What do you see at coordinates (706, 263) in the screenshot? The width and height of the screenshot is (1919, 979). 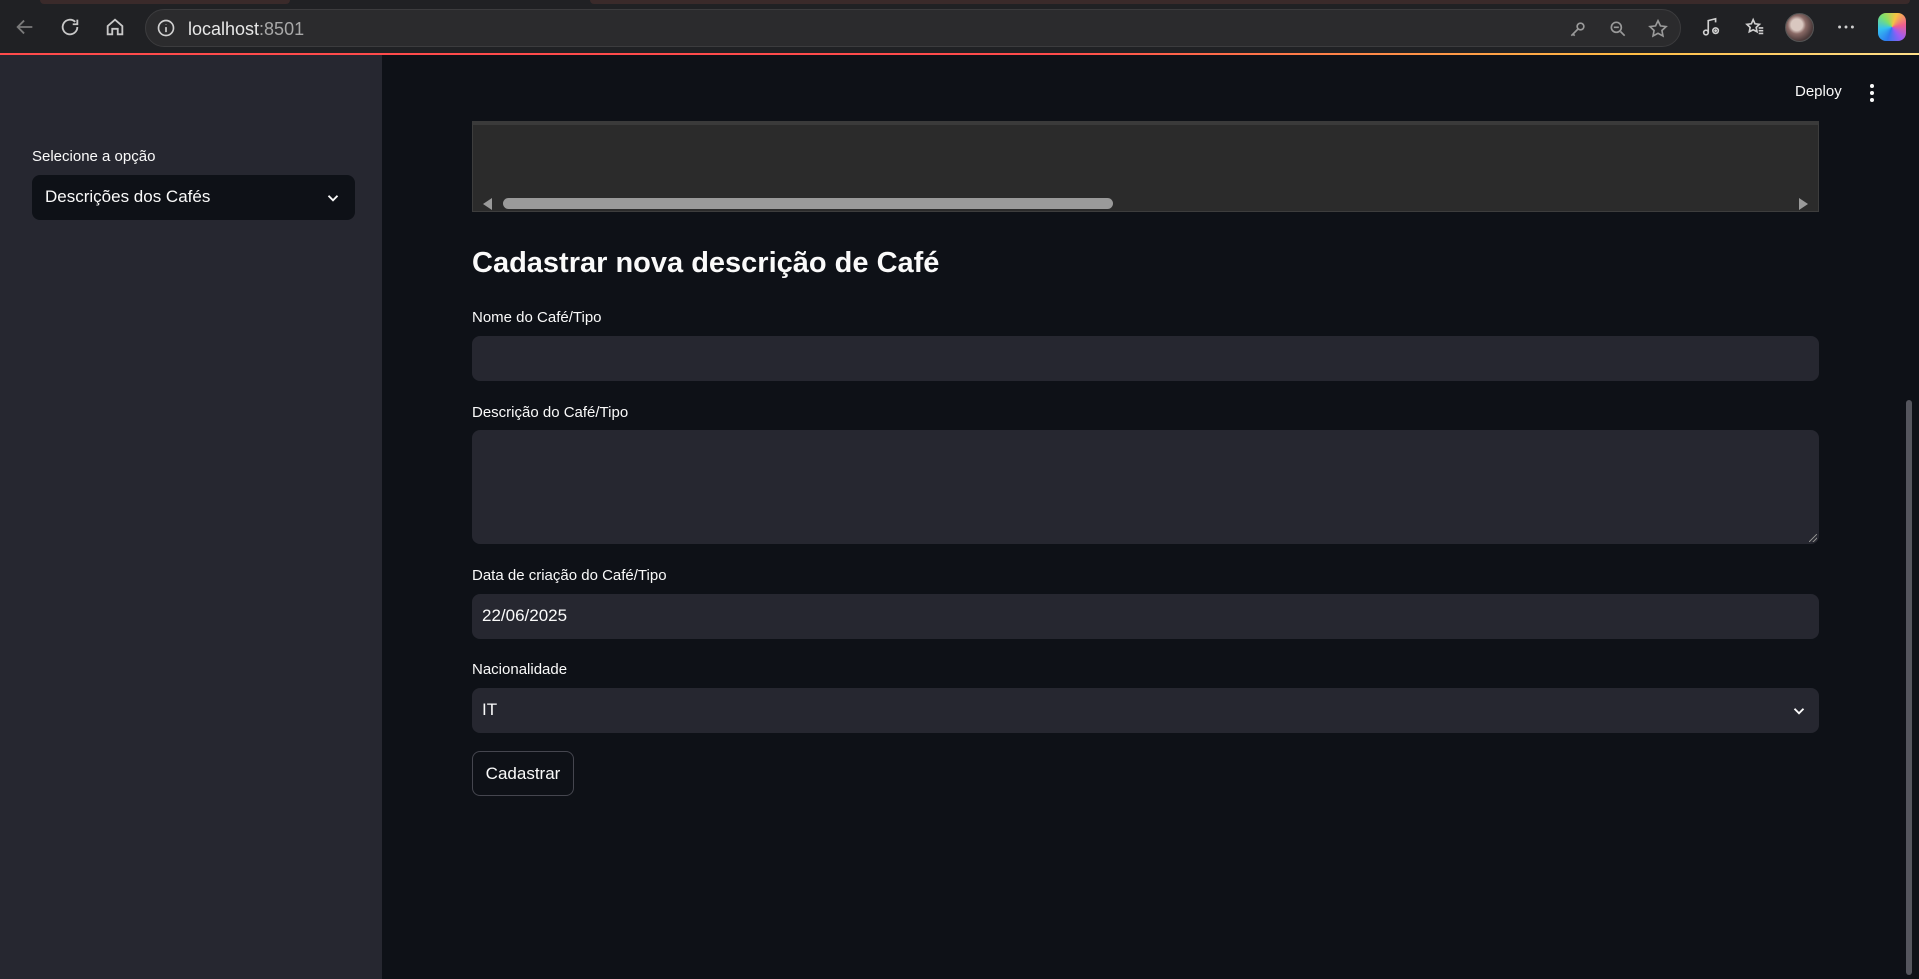 I see `form-title: Cadastrar nova descrição de Café` at bounding box center [706, 263].